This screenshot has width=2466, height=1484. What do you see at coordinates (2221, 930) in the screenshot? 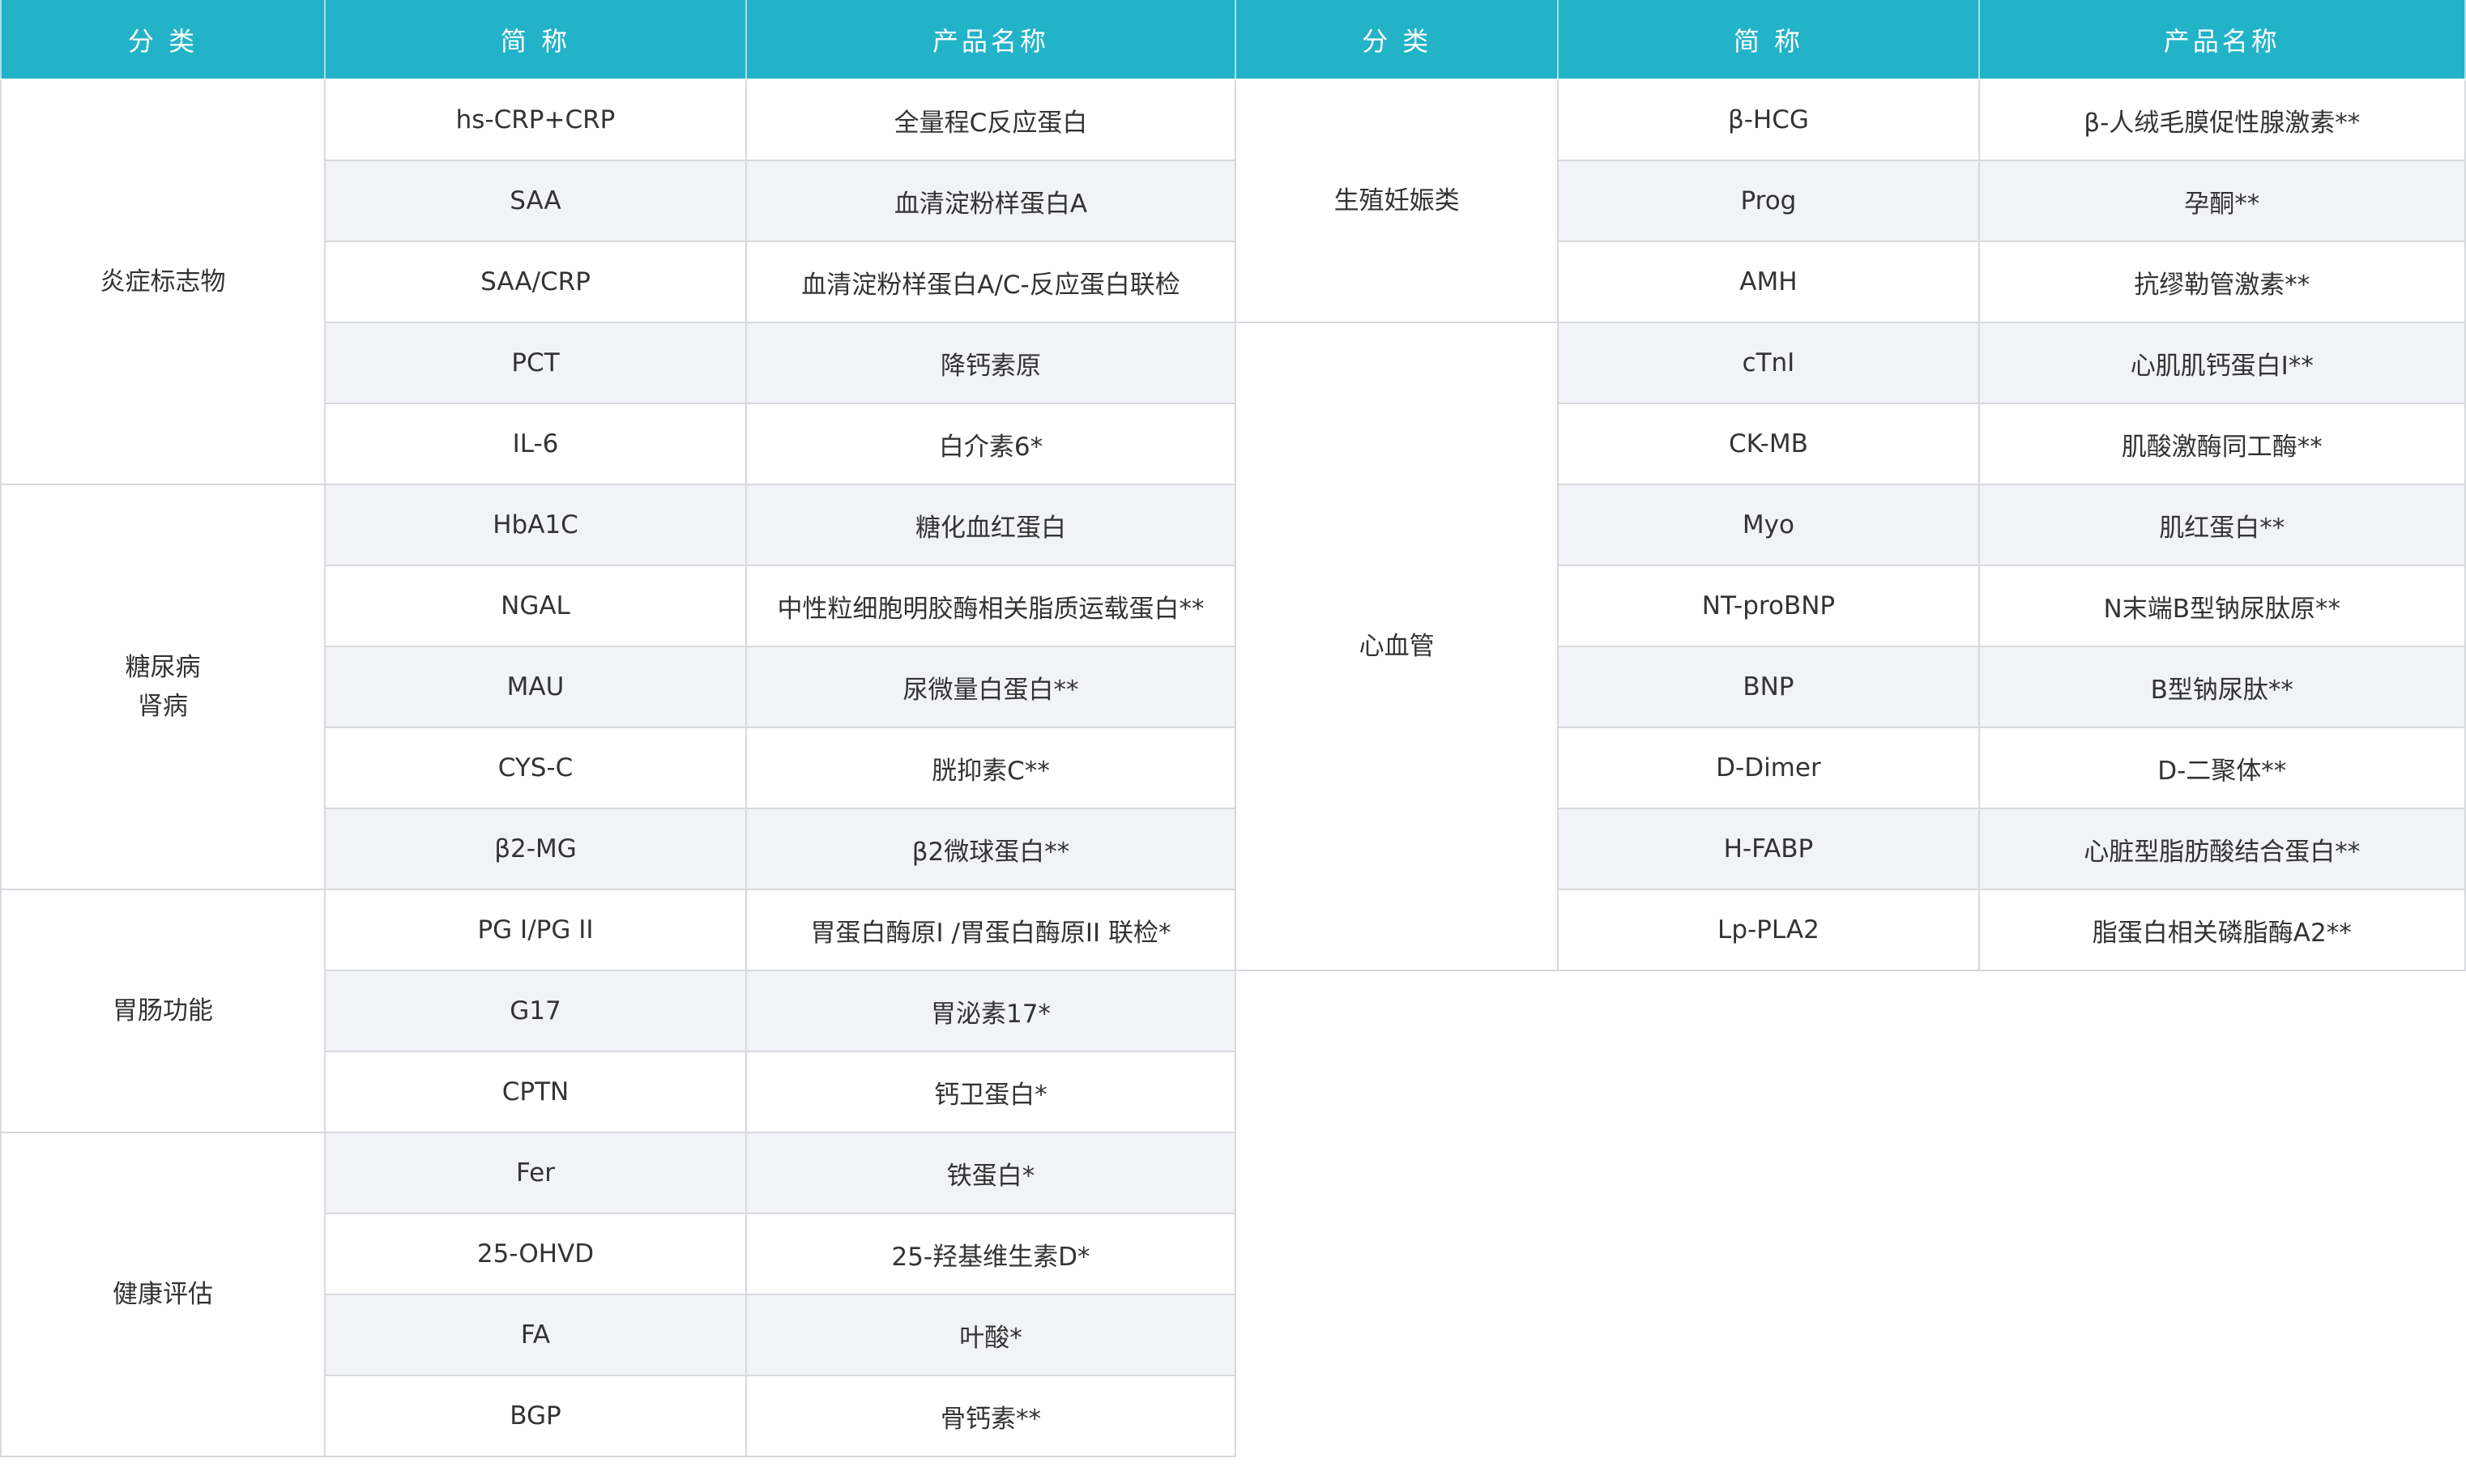
I see `product-name-cell: 脂蛋白相关磷脂酶A2**` at bounding box center [2221, 930].